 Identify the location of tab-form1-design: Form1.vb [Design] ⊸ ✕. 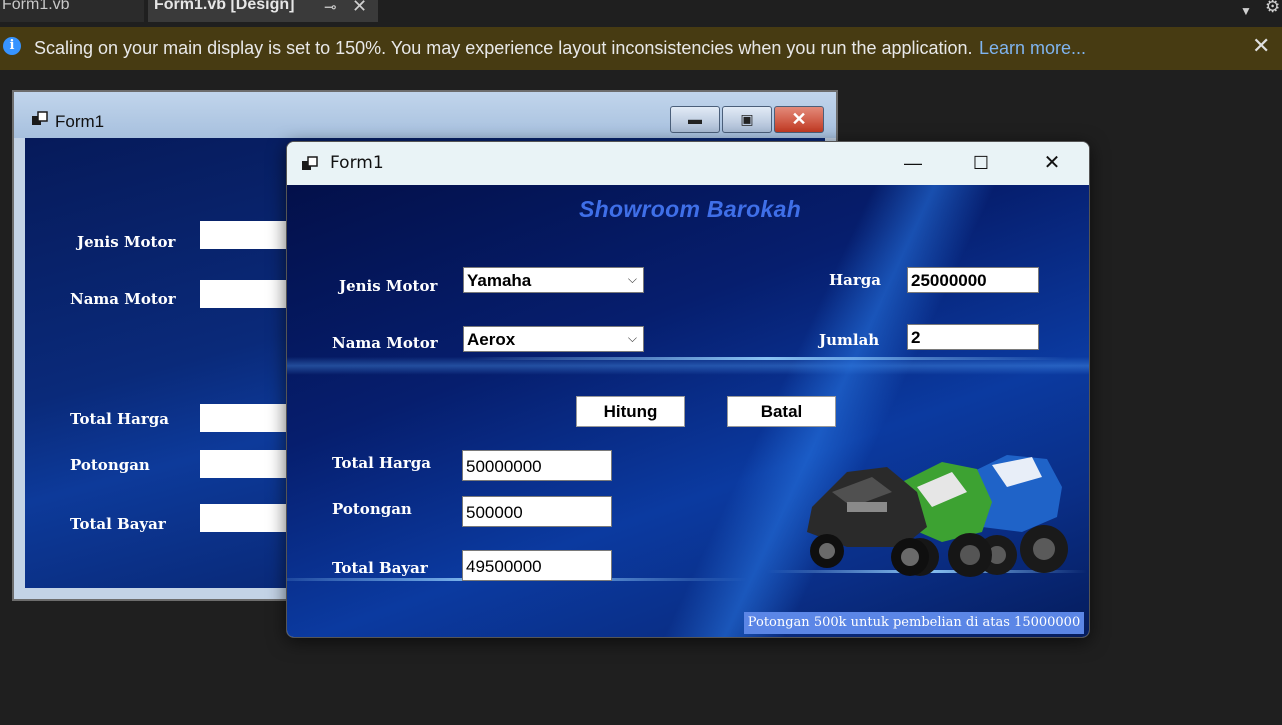
(263, 11).